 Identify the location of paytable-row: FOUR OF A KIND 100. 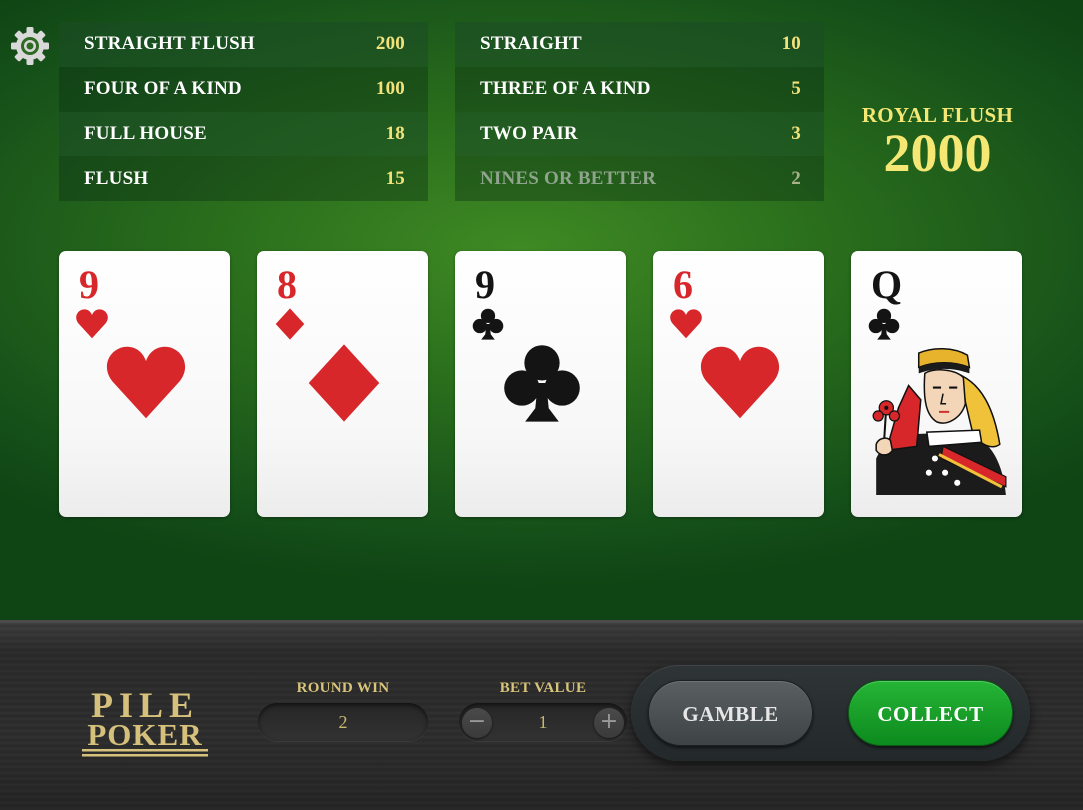
(243, 89).